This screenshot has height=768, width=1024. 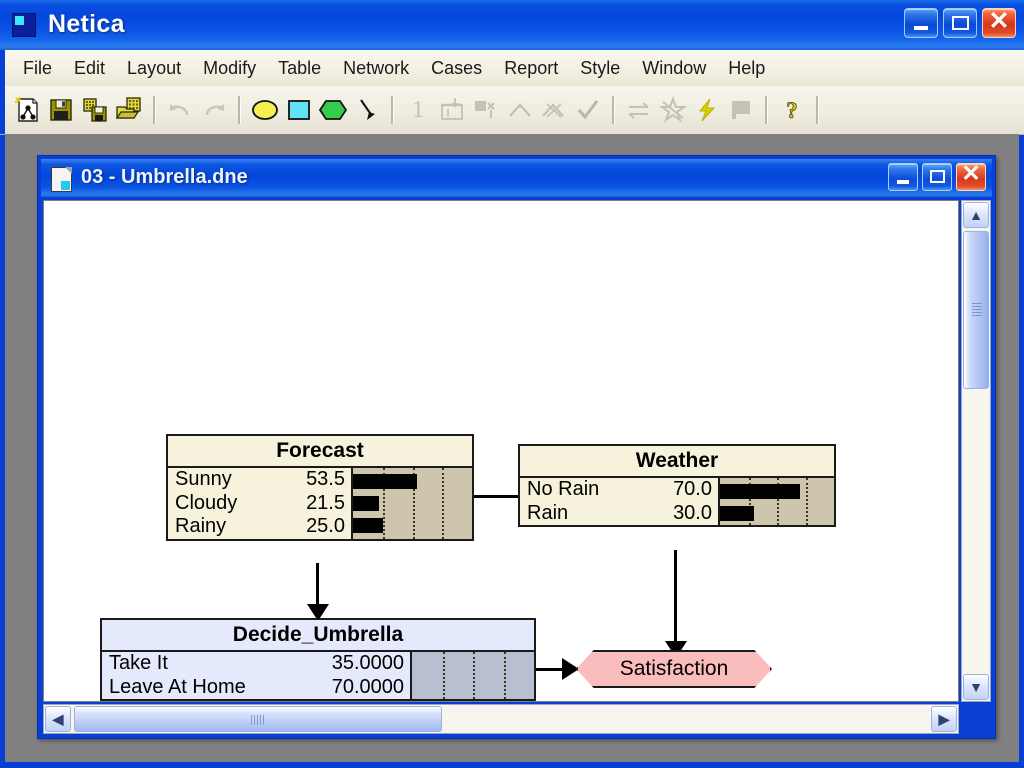 I want to click on document-title: 03 - Umbrella.dne, so click(x=164, y=177).